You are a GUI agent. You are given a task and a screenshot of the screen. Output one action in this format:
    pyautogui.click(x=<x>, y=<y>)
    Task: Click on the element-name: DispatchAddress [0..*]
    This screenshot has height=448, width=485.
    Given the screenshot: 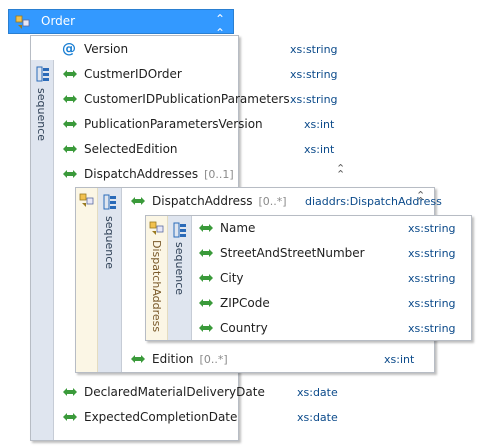 What is the action you would take?
    pyautogui.click(x=219, y=201)
    